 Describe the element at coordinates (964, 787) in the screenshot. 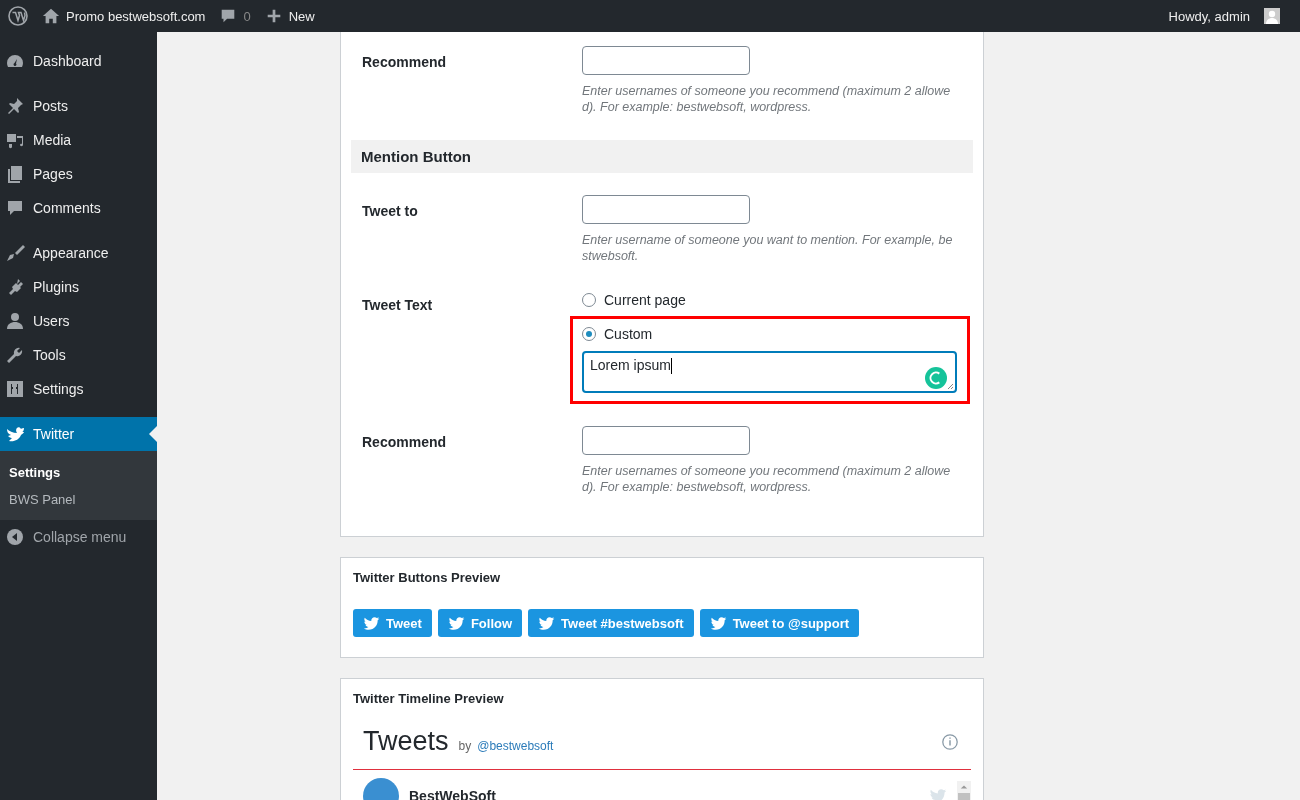

I see `scroll-up-icon` at that location.